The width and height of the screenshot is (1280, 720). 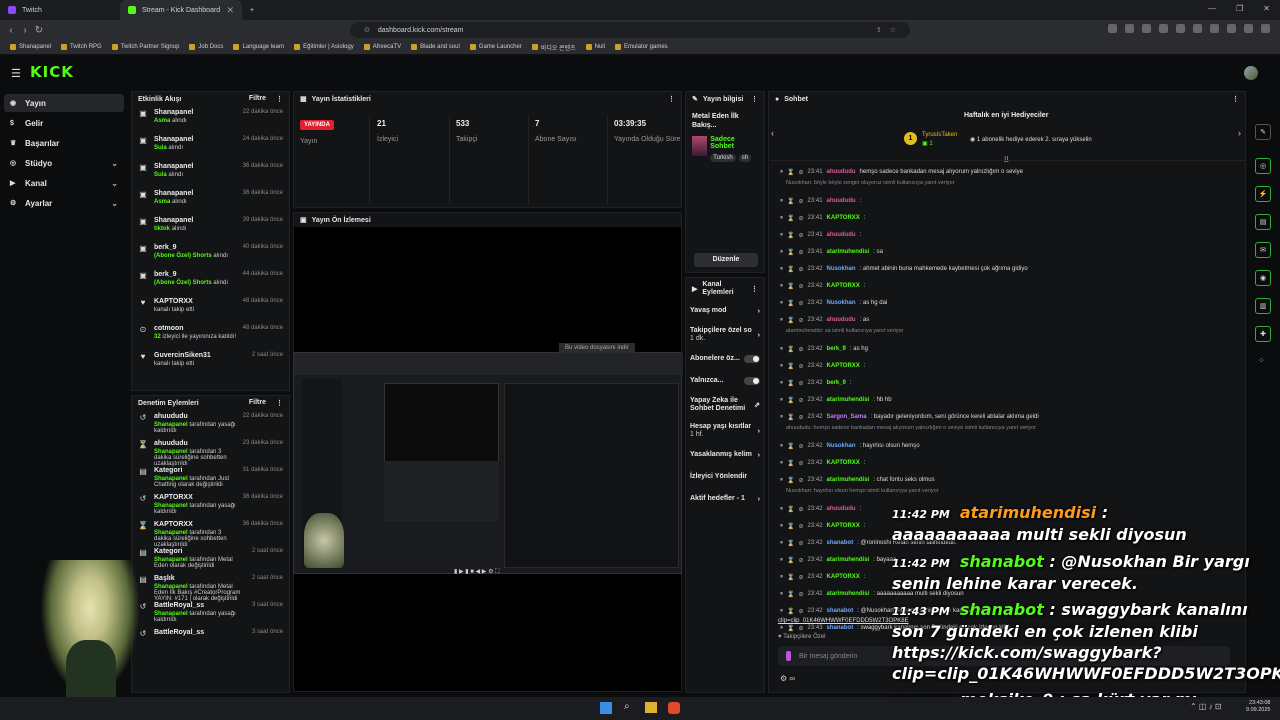 What do you see at coordinates (64, 183) in the screenshot?
I see `sidebar-item-kanal: ▶ Kanal ⌄` at bounding box center [64, 183].